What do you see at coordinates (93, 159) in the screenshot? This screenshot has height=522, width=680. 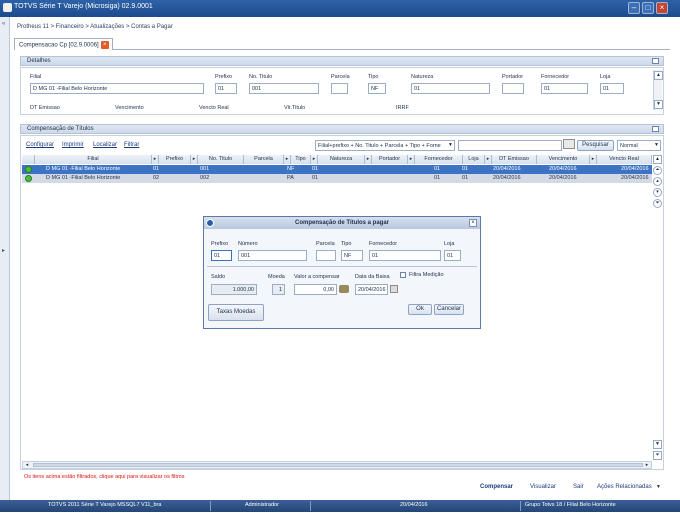 I see `col-filial: Filial` at bounding box center [93, 159].